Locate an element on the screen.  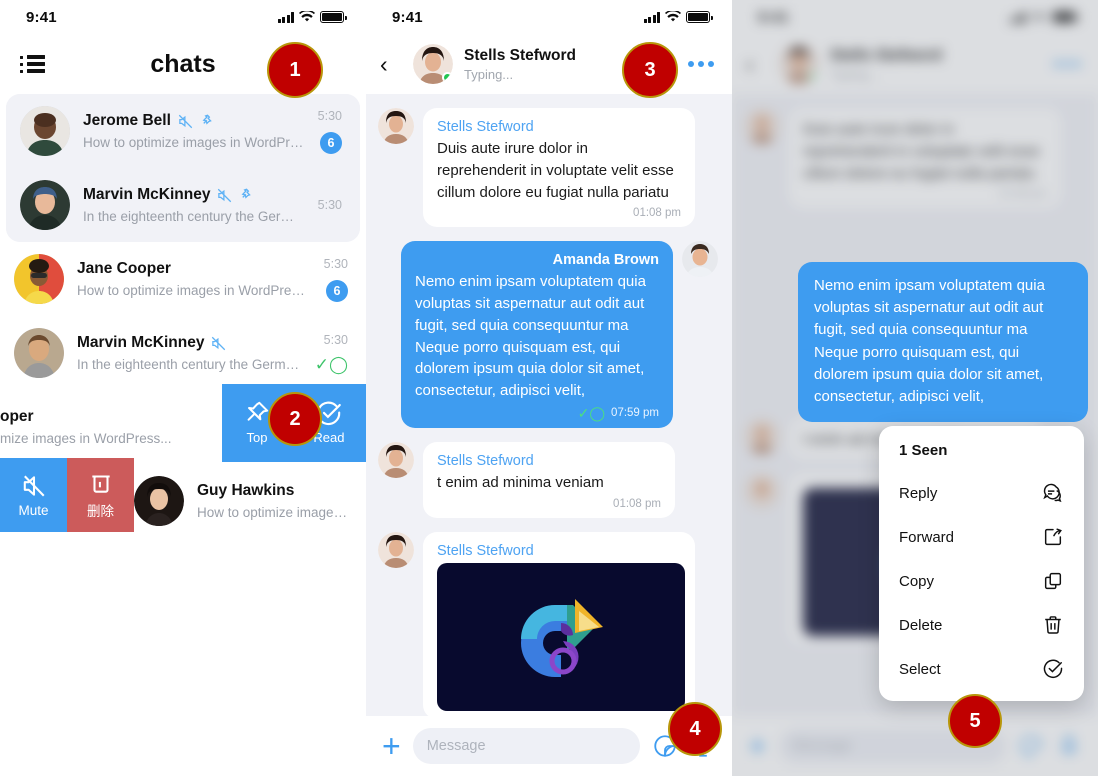
message-meta: ✓◯ 07:59 pm is located at coordinates (537, 413).